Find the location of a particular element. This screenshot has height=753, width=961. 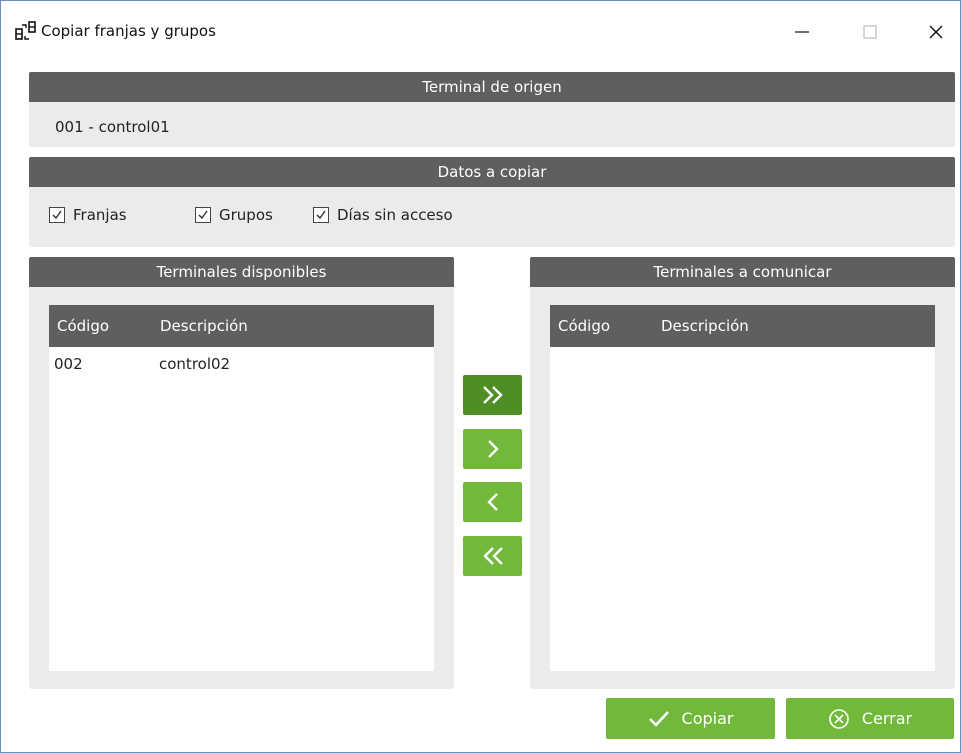

maximize-icon is located at coordinates (870, 32).